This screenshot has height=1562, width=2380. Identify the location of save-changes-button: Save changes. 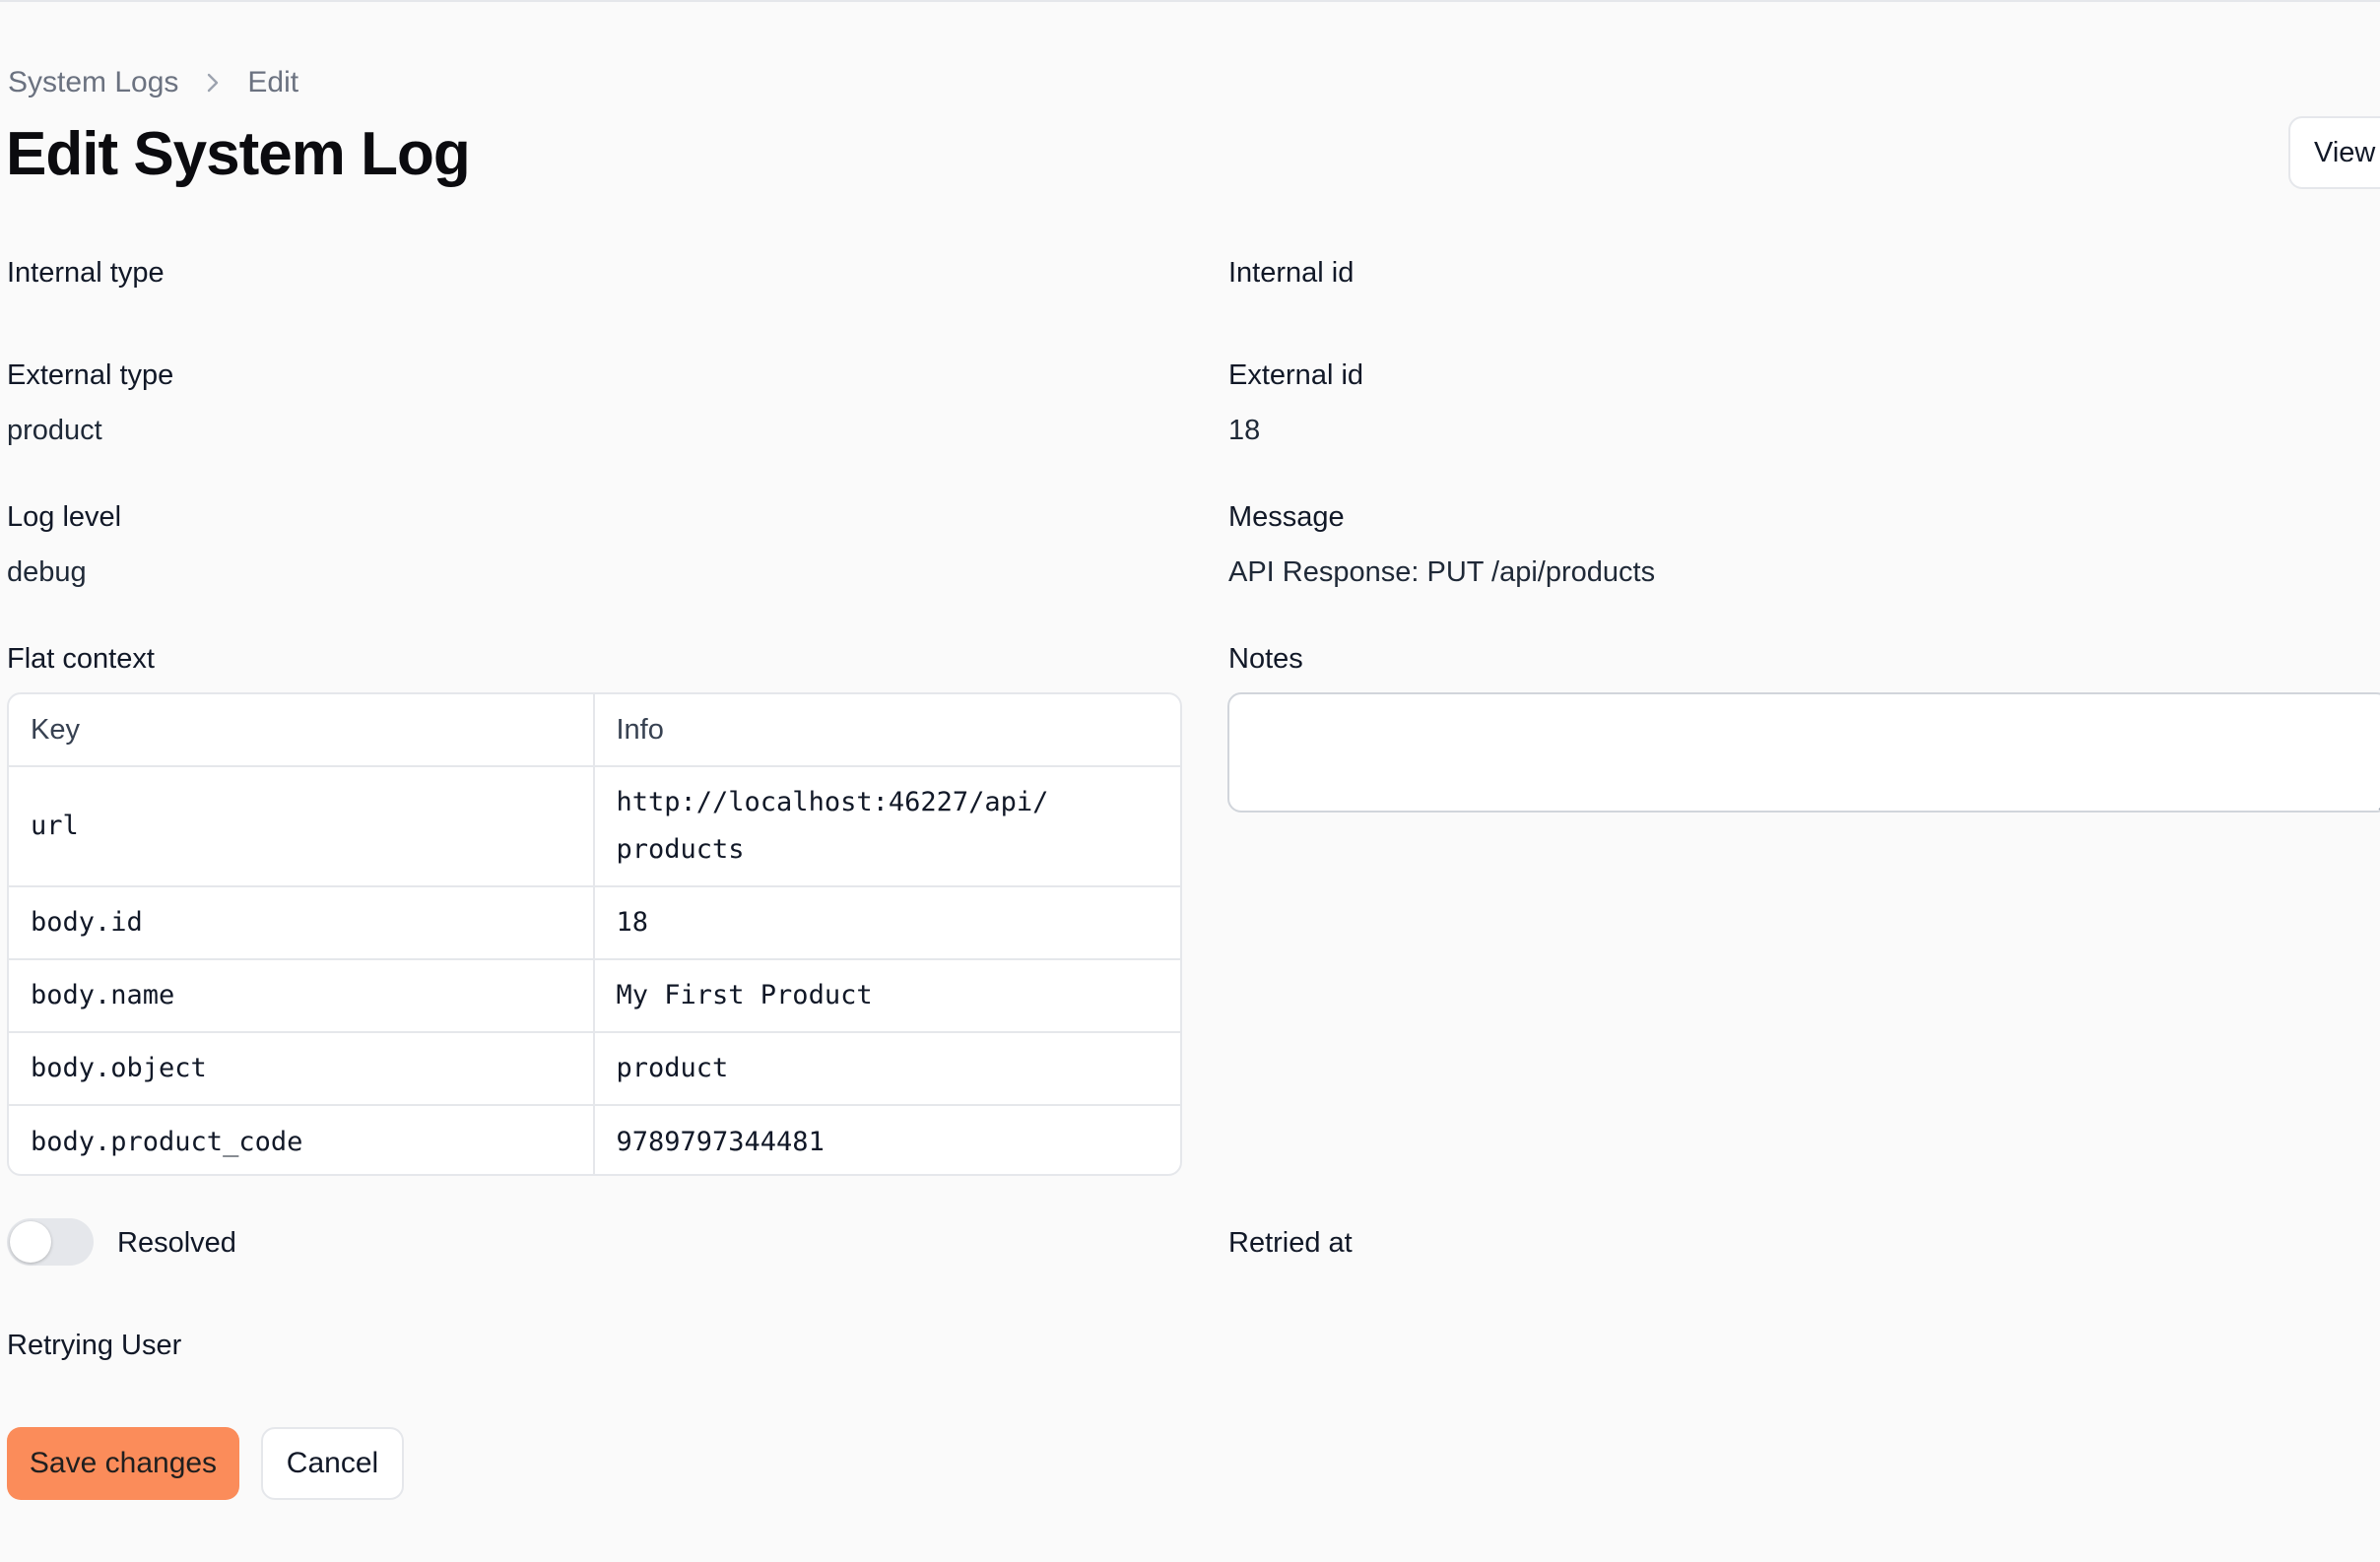
(123, 1463).